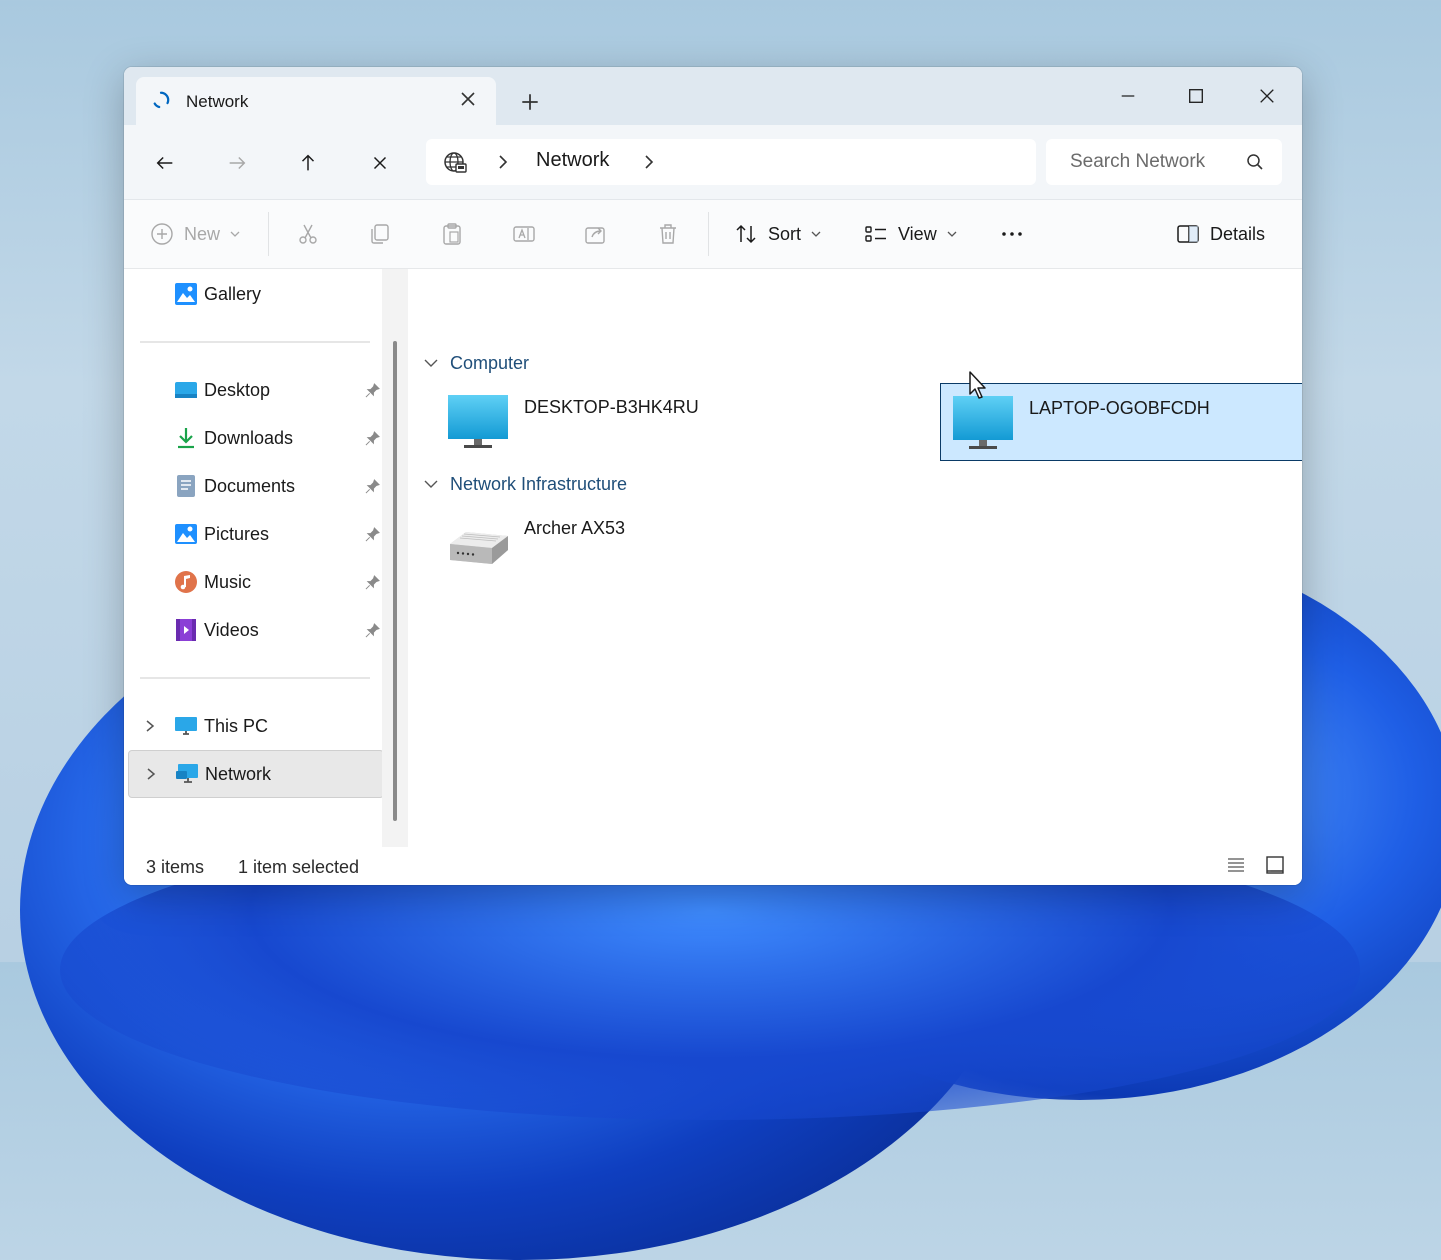 The height and width of the screenshot is (1260, 1441). What do you see at coordinates (202, 233) in the screenshot?
I see `new-label: New` at bounding box center [202, 233].